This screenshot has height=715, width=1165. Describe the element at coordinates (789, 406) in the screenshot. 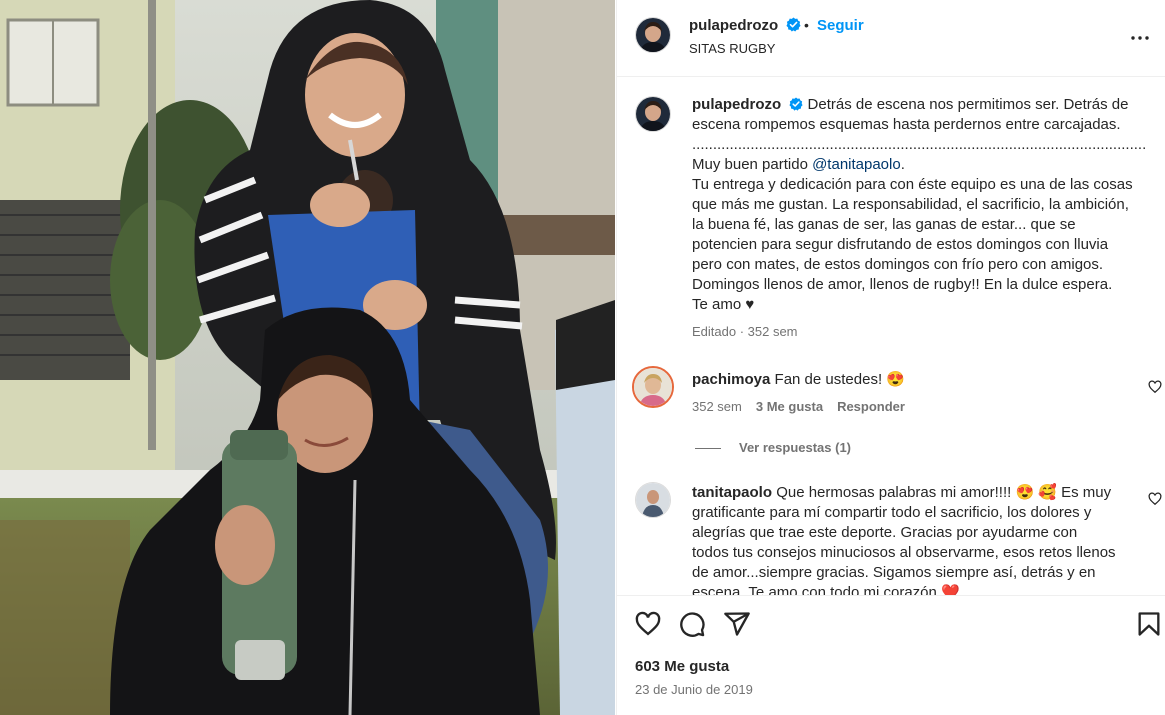

I see `comment-likes: 3 Me gusta` at that location.